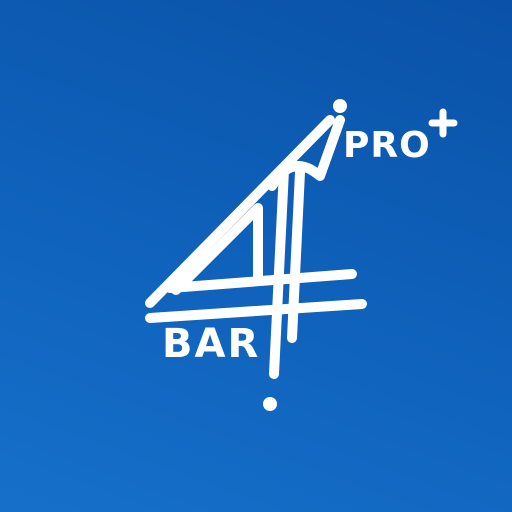  Describe the element at coordinates (261, 281) in the screenshot. I see `logo-upper-crossbar` at that location.